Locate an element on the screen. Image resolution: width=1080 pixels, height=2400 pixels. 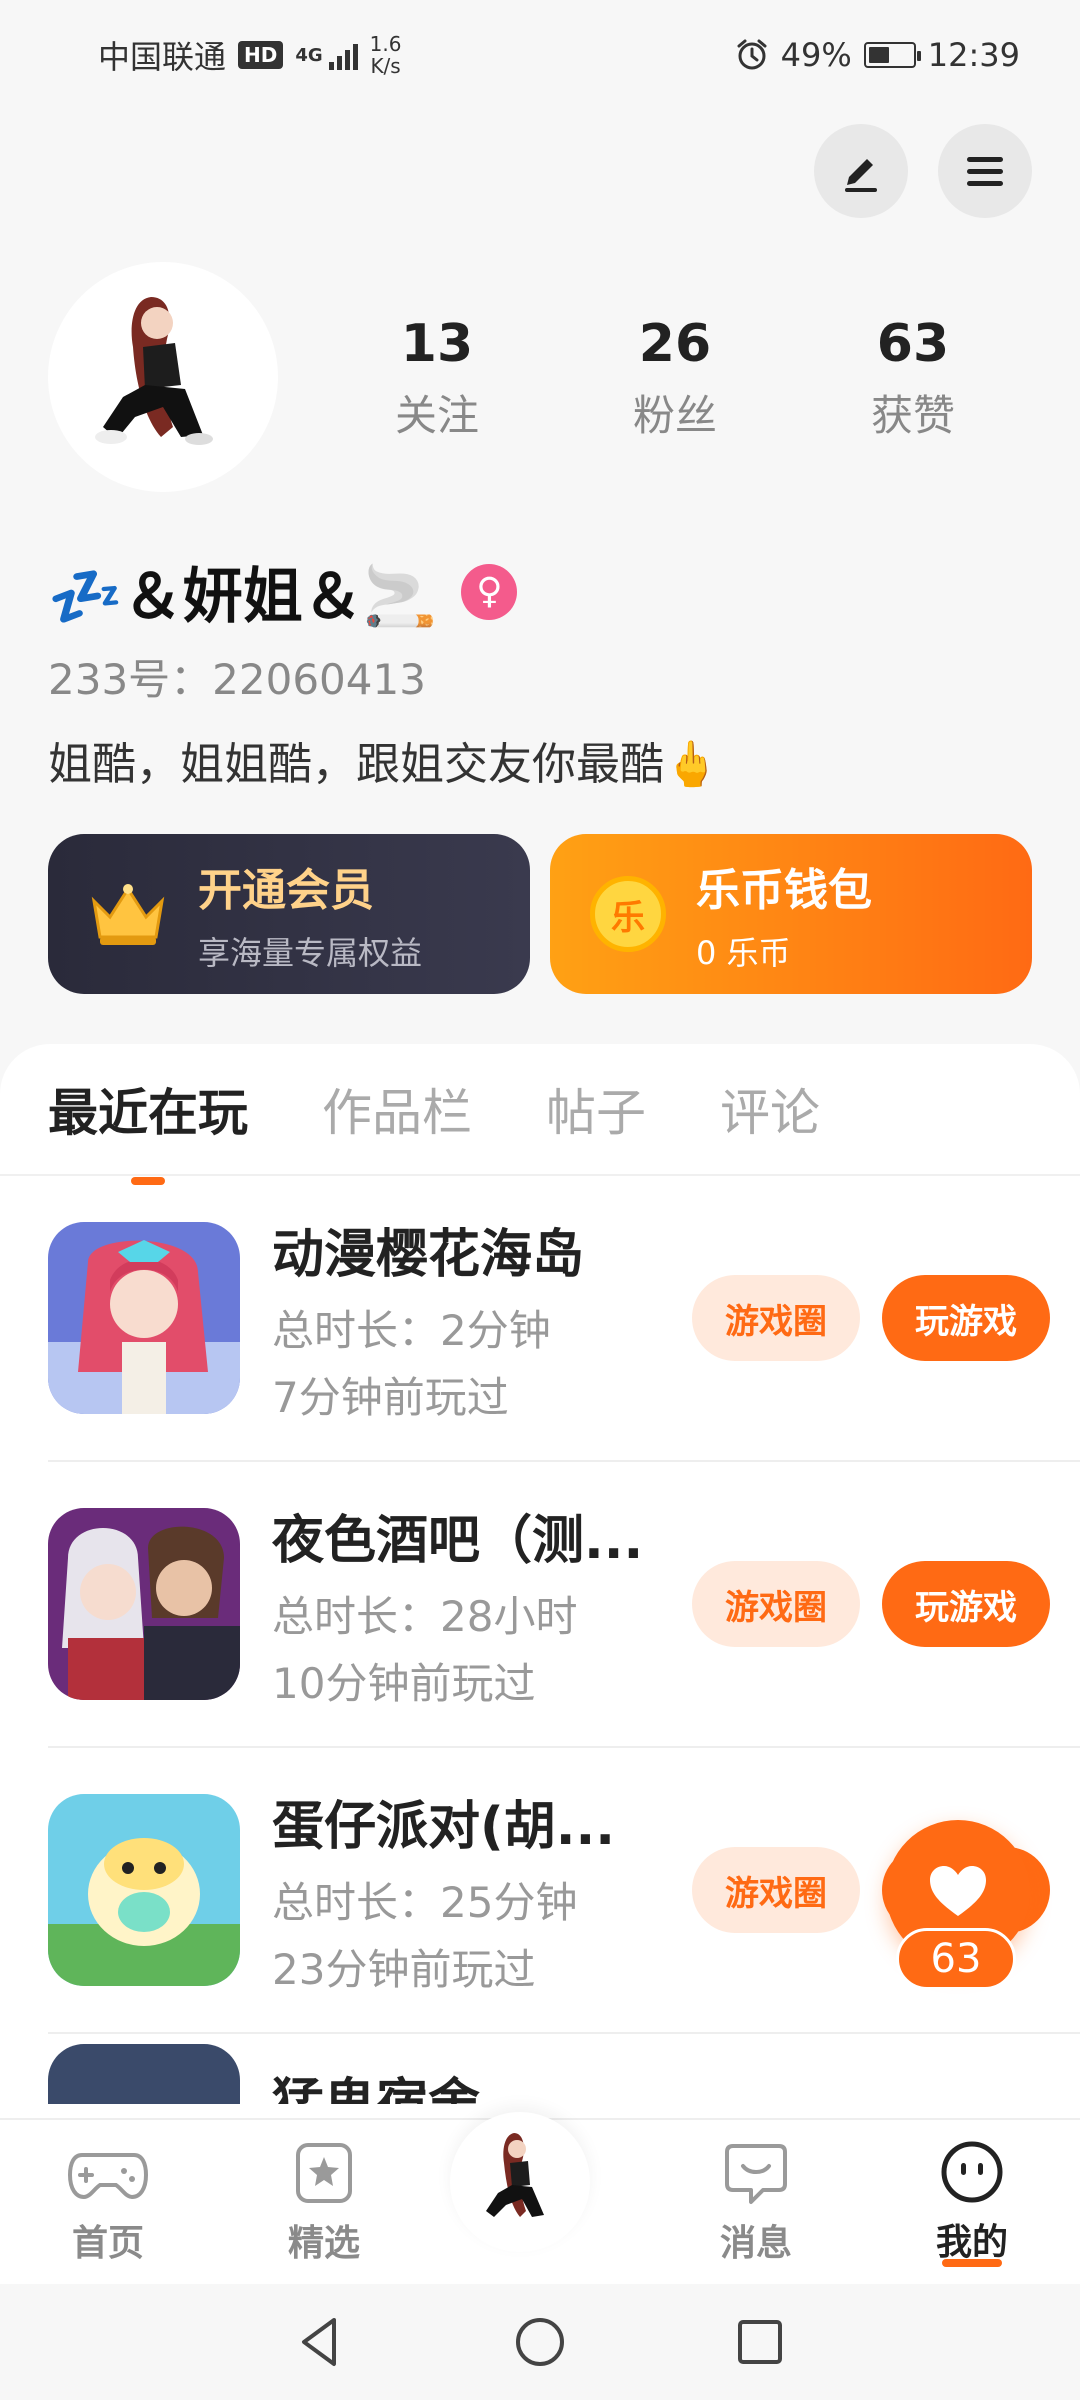
menu-button is located at coordinates (985, 171).